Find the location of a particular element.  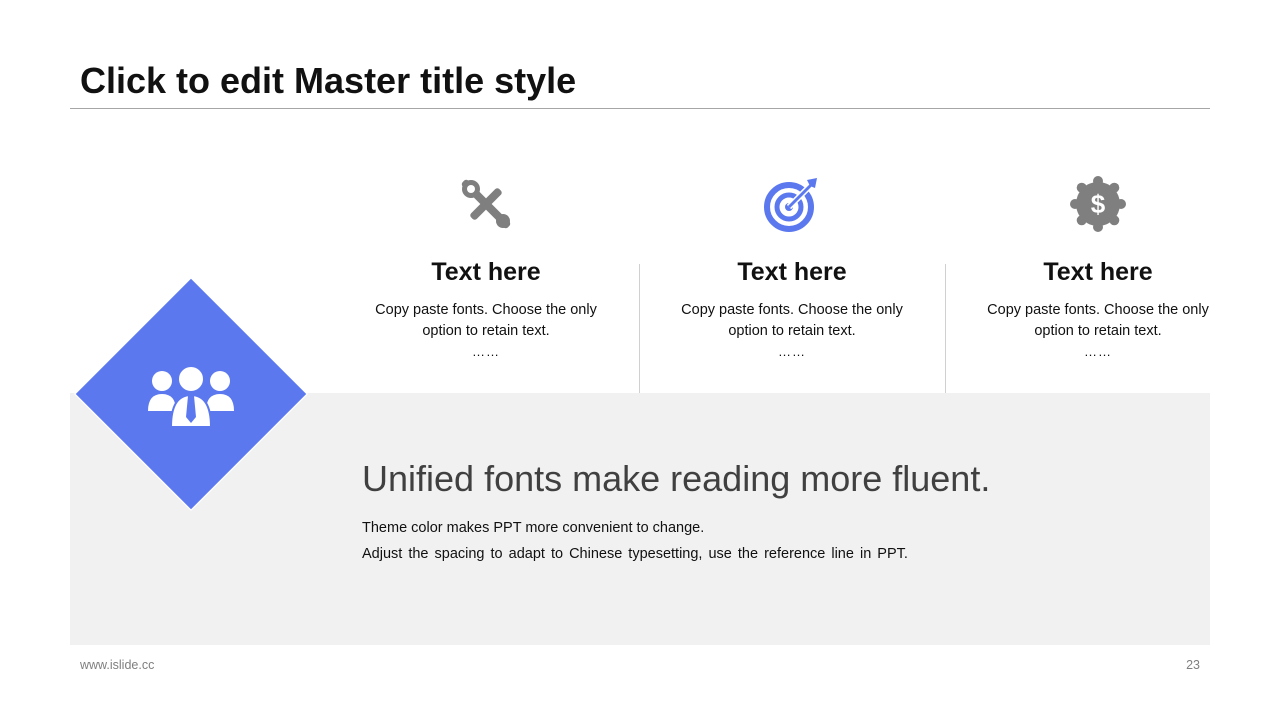

page-title: Click to edit Master title style is located at coordinates (328, 80).